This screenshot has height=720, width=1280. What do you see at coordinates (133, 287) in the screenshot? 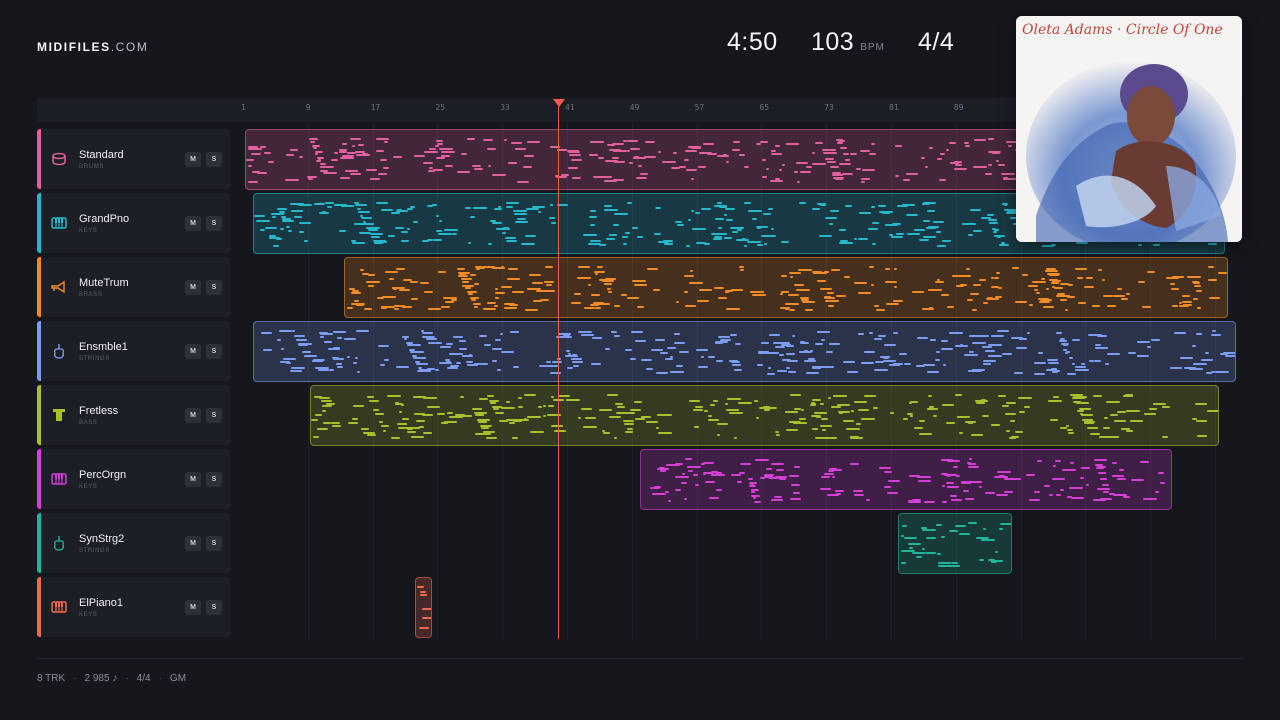
I see `track-header: MuteTrum BRASS M S` at bounding box center [133, 287].